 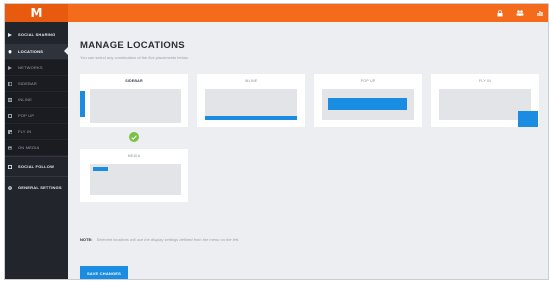 I want to click on sidebar-item-label: LOCATIONS, so click(x=31, y=51).